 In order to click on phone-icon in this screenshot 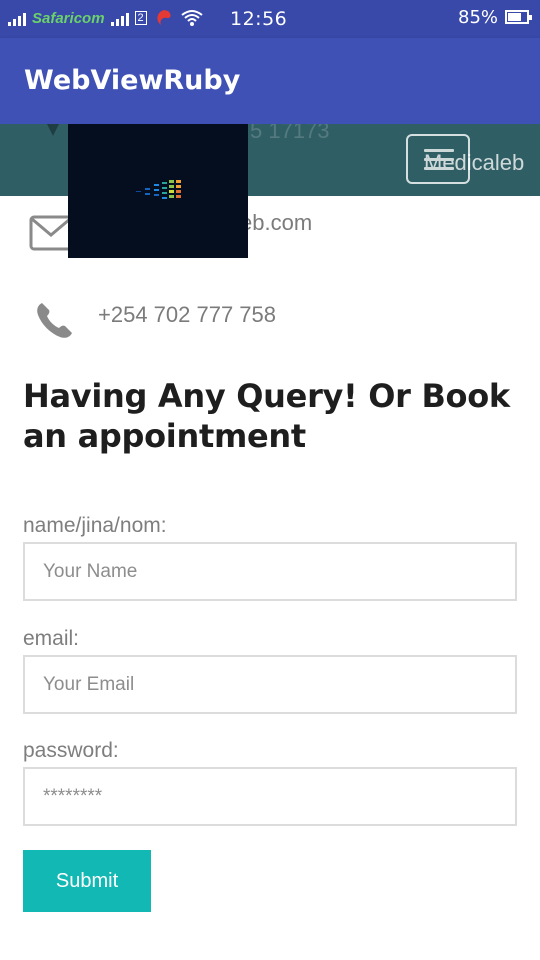, I will do `click(54, 320)`.